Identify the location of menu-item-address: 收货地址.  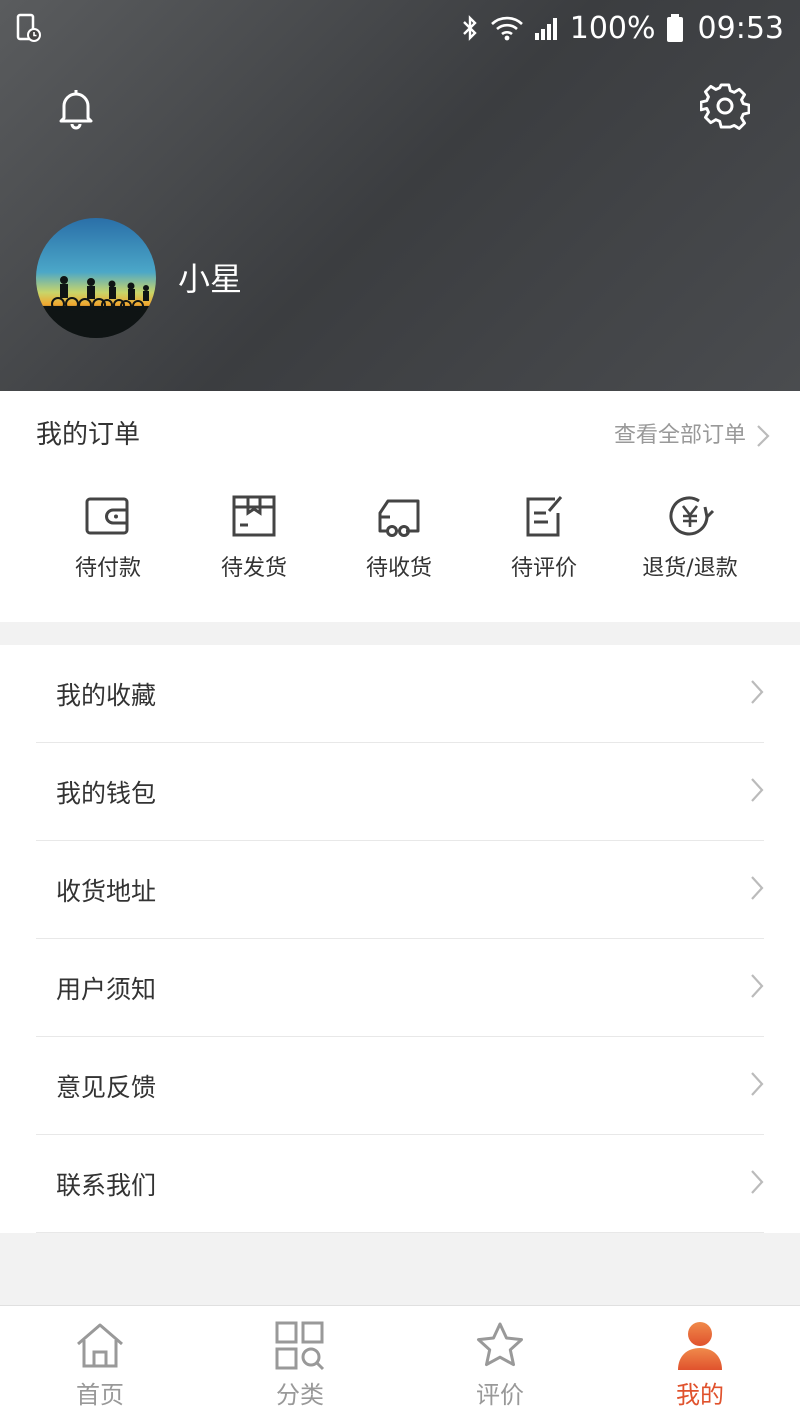
(400, 890).